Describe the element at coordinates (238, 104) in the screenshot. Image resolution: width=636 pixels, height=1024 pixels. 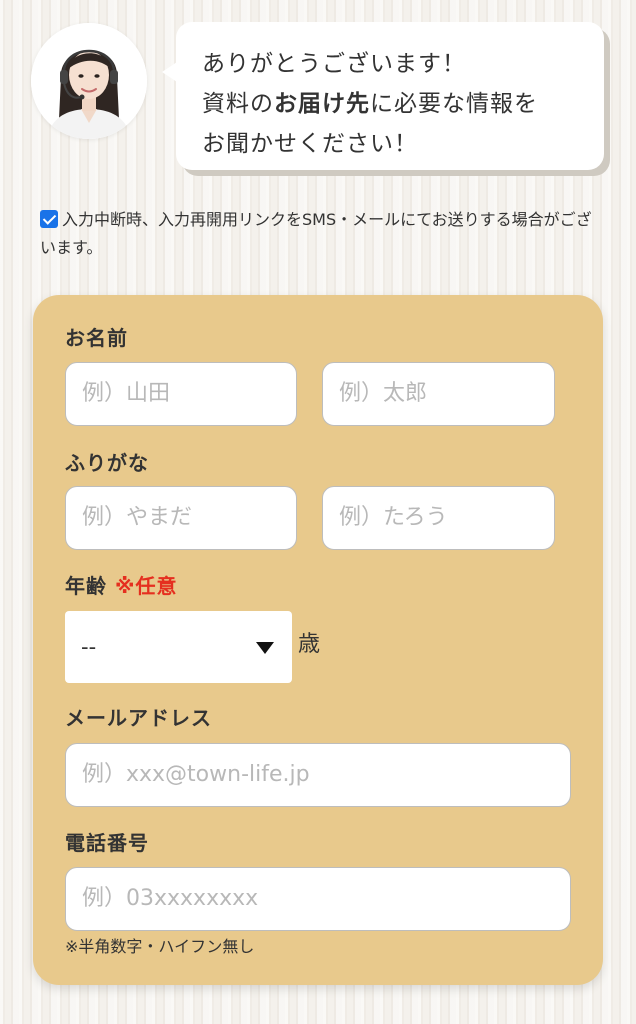
I see `greeting-line-2-pre: 資料の` at that location.